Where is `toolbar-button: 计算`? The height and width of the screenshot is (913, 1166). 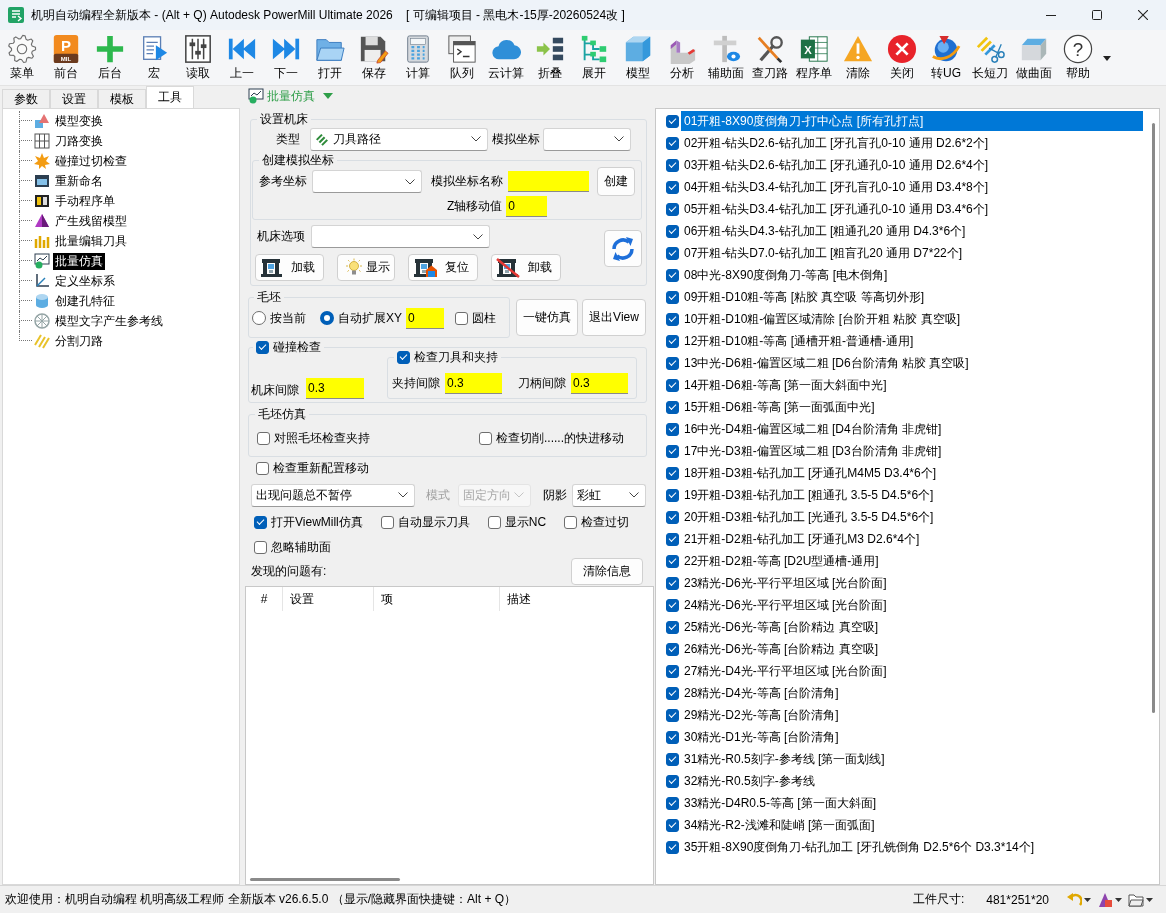 toolbar-button: 计算 is located at coordinates (418, 57).